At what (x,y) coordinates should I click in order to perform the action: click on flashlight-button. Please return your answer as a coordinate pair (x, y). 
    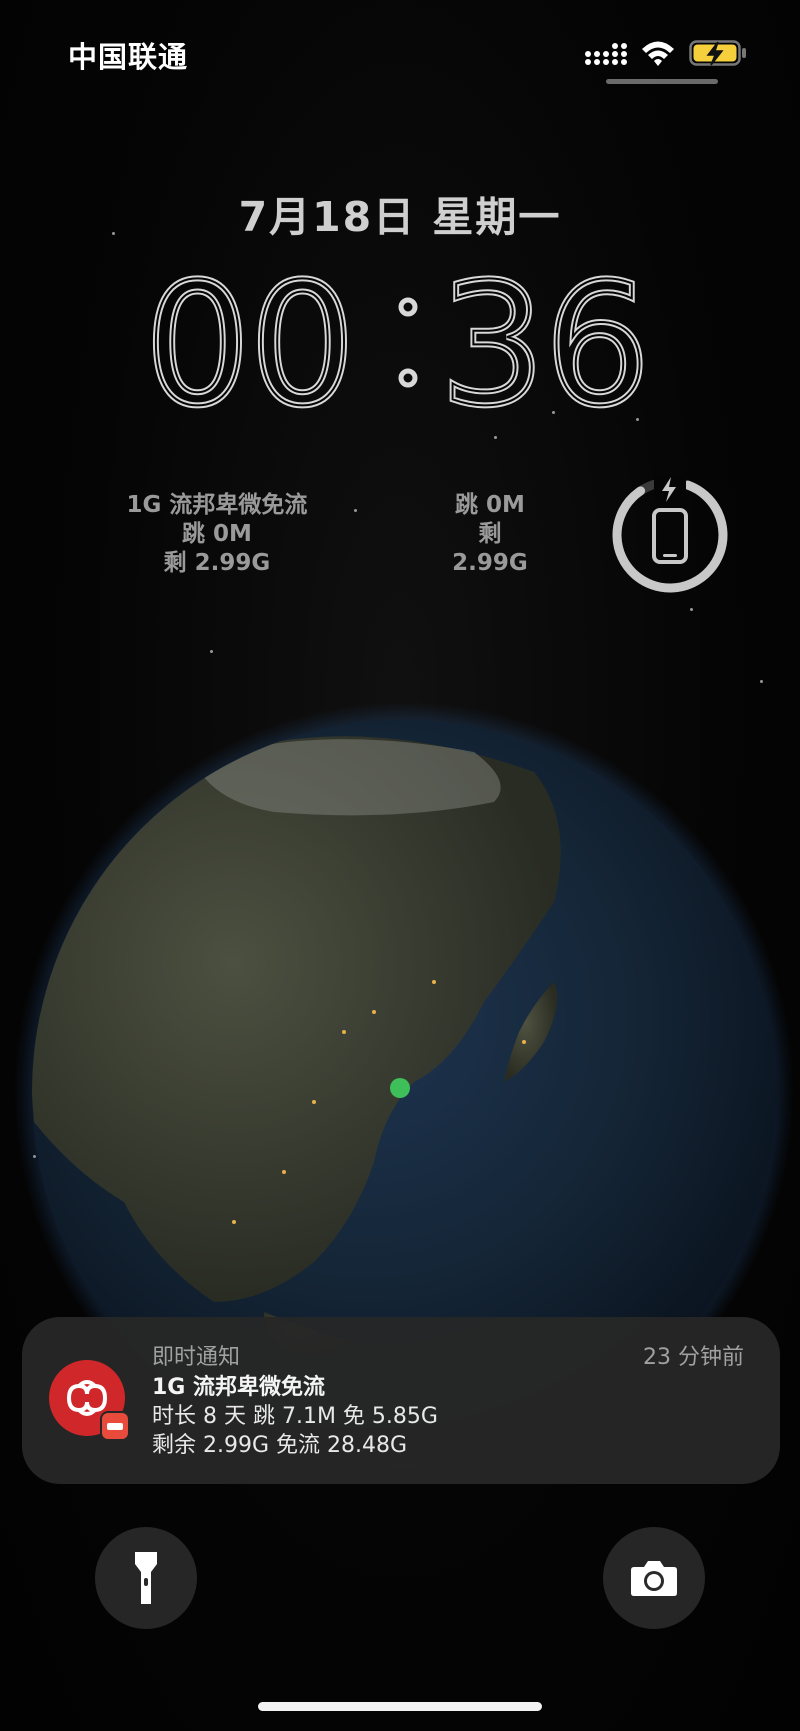
    Looking at the image, I should click on (146, 1578).